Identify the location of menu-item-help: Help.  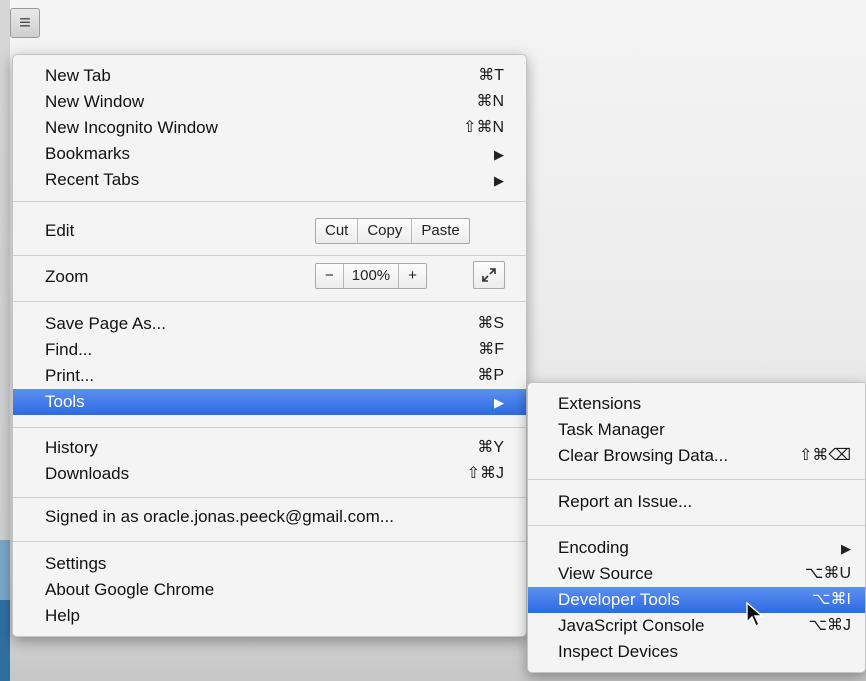
(269, 616).